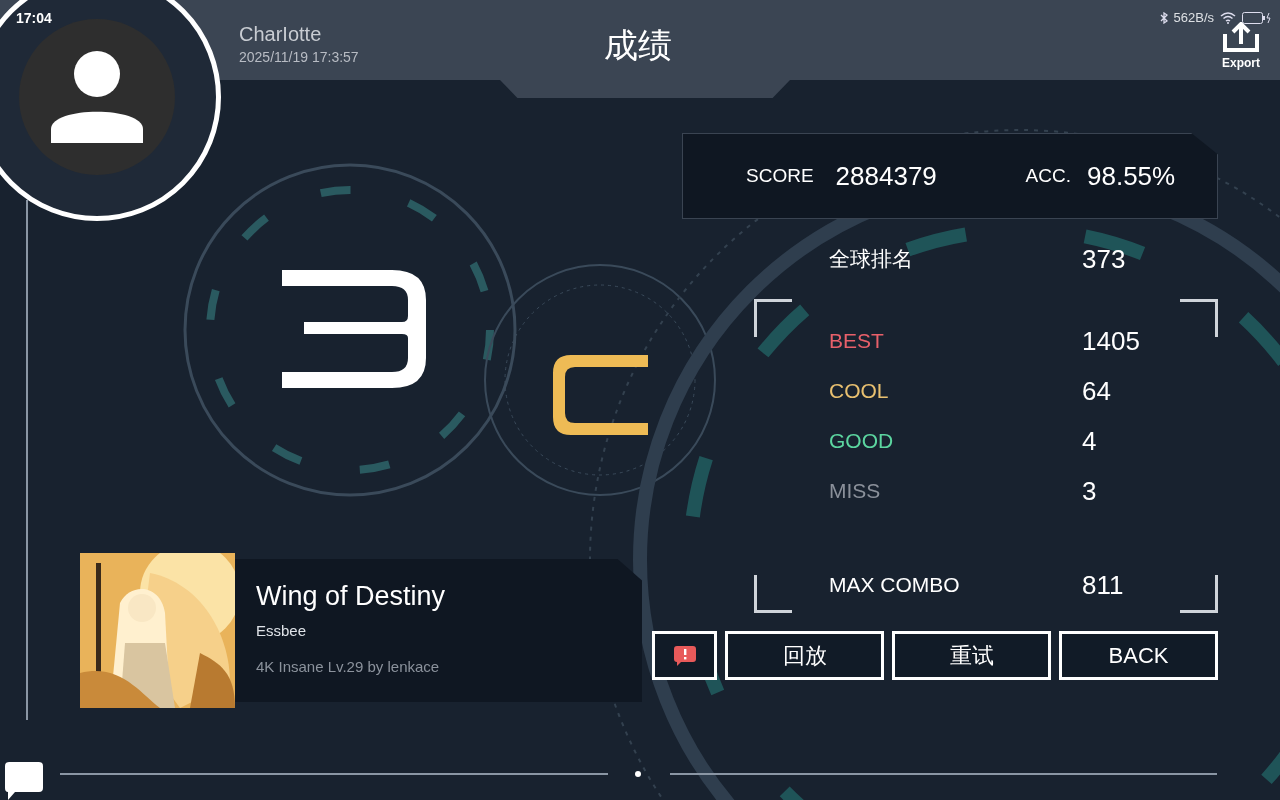  Describe the element at coordinates (354, 329) in the screenshot. I see `rank-emblem-icon` at that location.